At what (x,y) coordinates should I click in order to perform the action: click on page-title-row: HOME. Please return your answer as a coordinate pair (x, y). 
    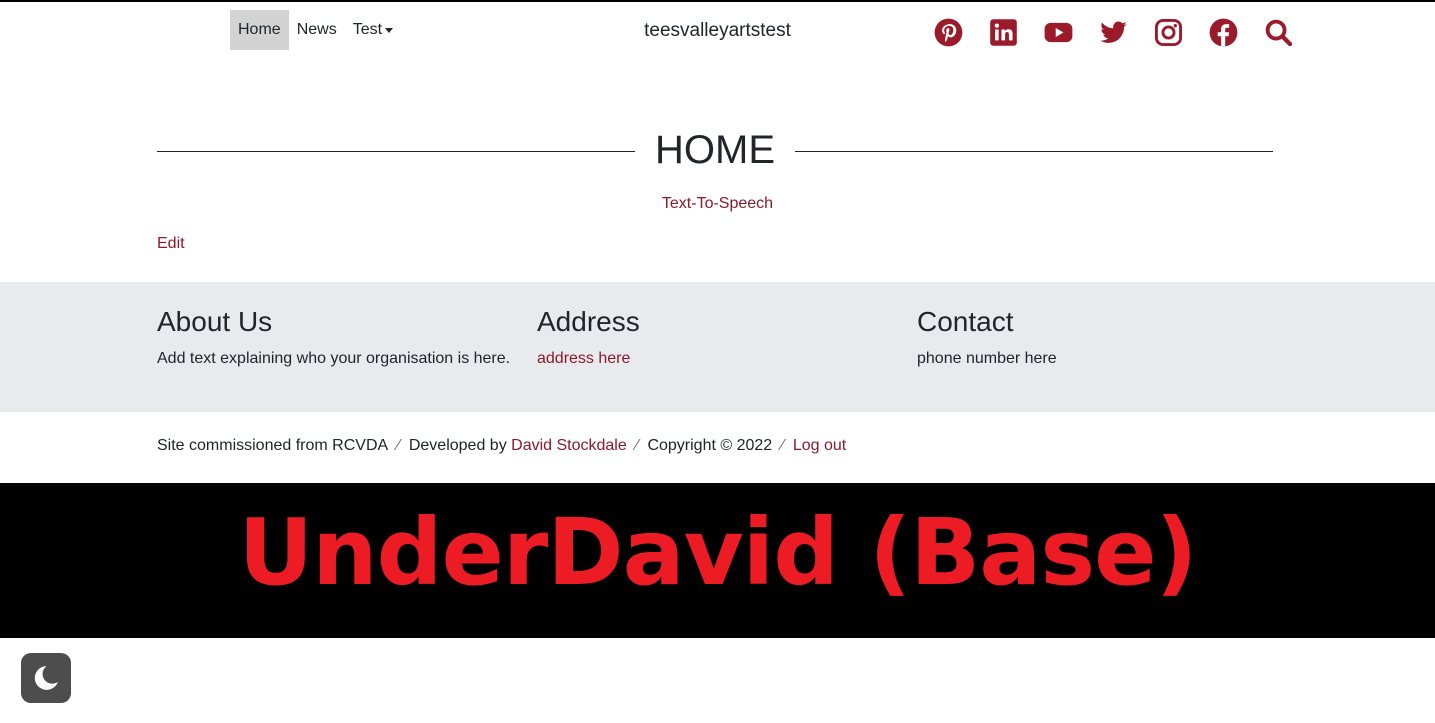
    Looking at the image, I should click on (715, 151).